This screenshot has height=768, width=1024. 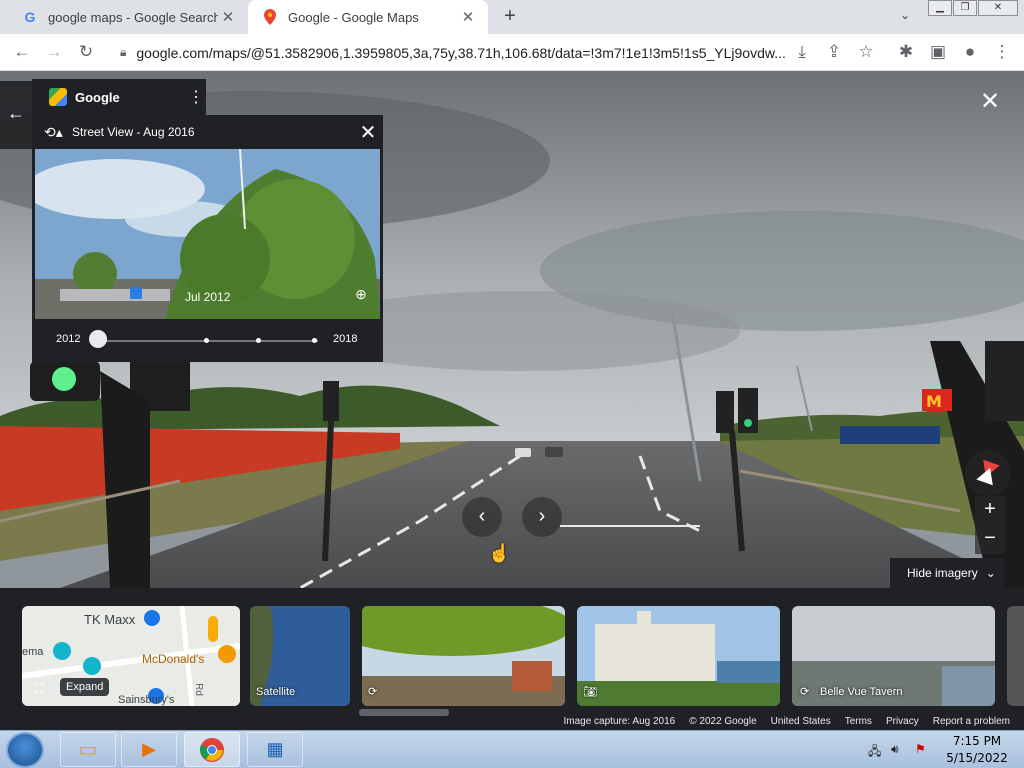 I want to click on timeline-handle, so click(x=98, y=339).